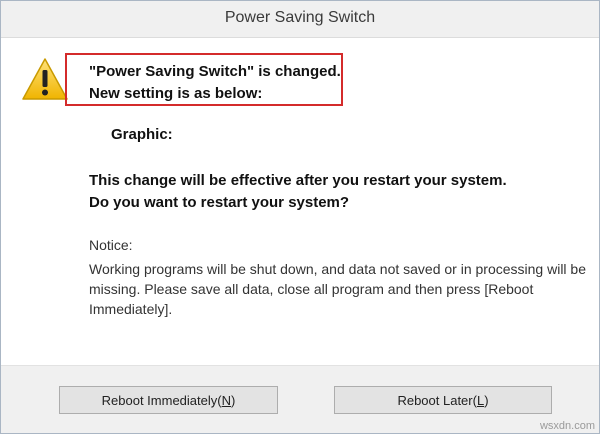 This screenshot has width=600, height=434. I want to click on message-line-1: "Power Saving Switch" is changed., so click(215, 71).